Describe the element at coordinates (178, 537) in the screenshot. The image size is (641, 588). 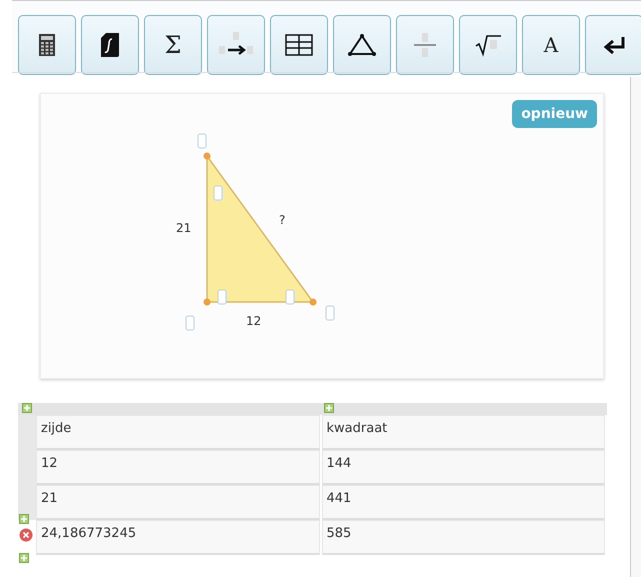
I see `table-cell: 24,186773245` at that location.